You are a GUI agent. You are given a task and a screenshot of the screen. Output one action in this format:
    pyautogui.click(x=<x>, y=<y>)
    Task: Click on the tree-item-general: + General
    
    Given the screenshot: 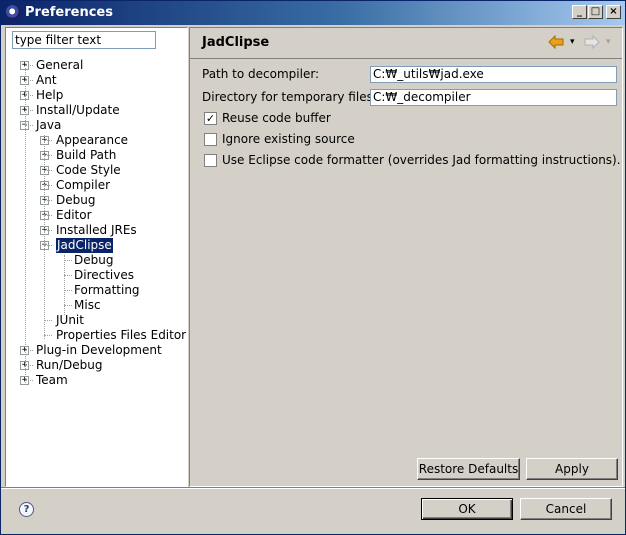 What is the action you would take?
    pyautogui.click(x=96, y=65)
    